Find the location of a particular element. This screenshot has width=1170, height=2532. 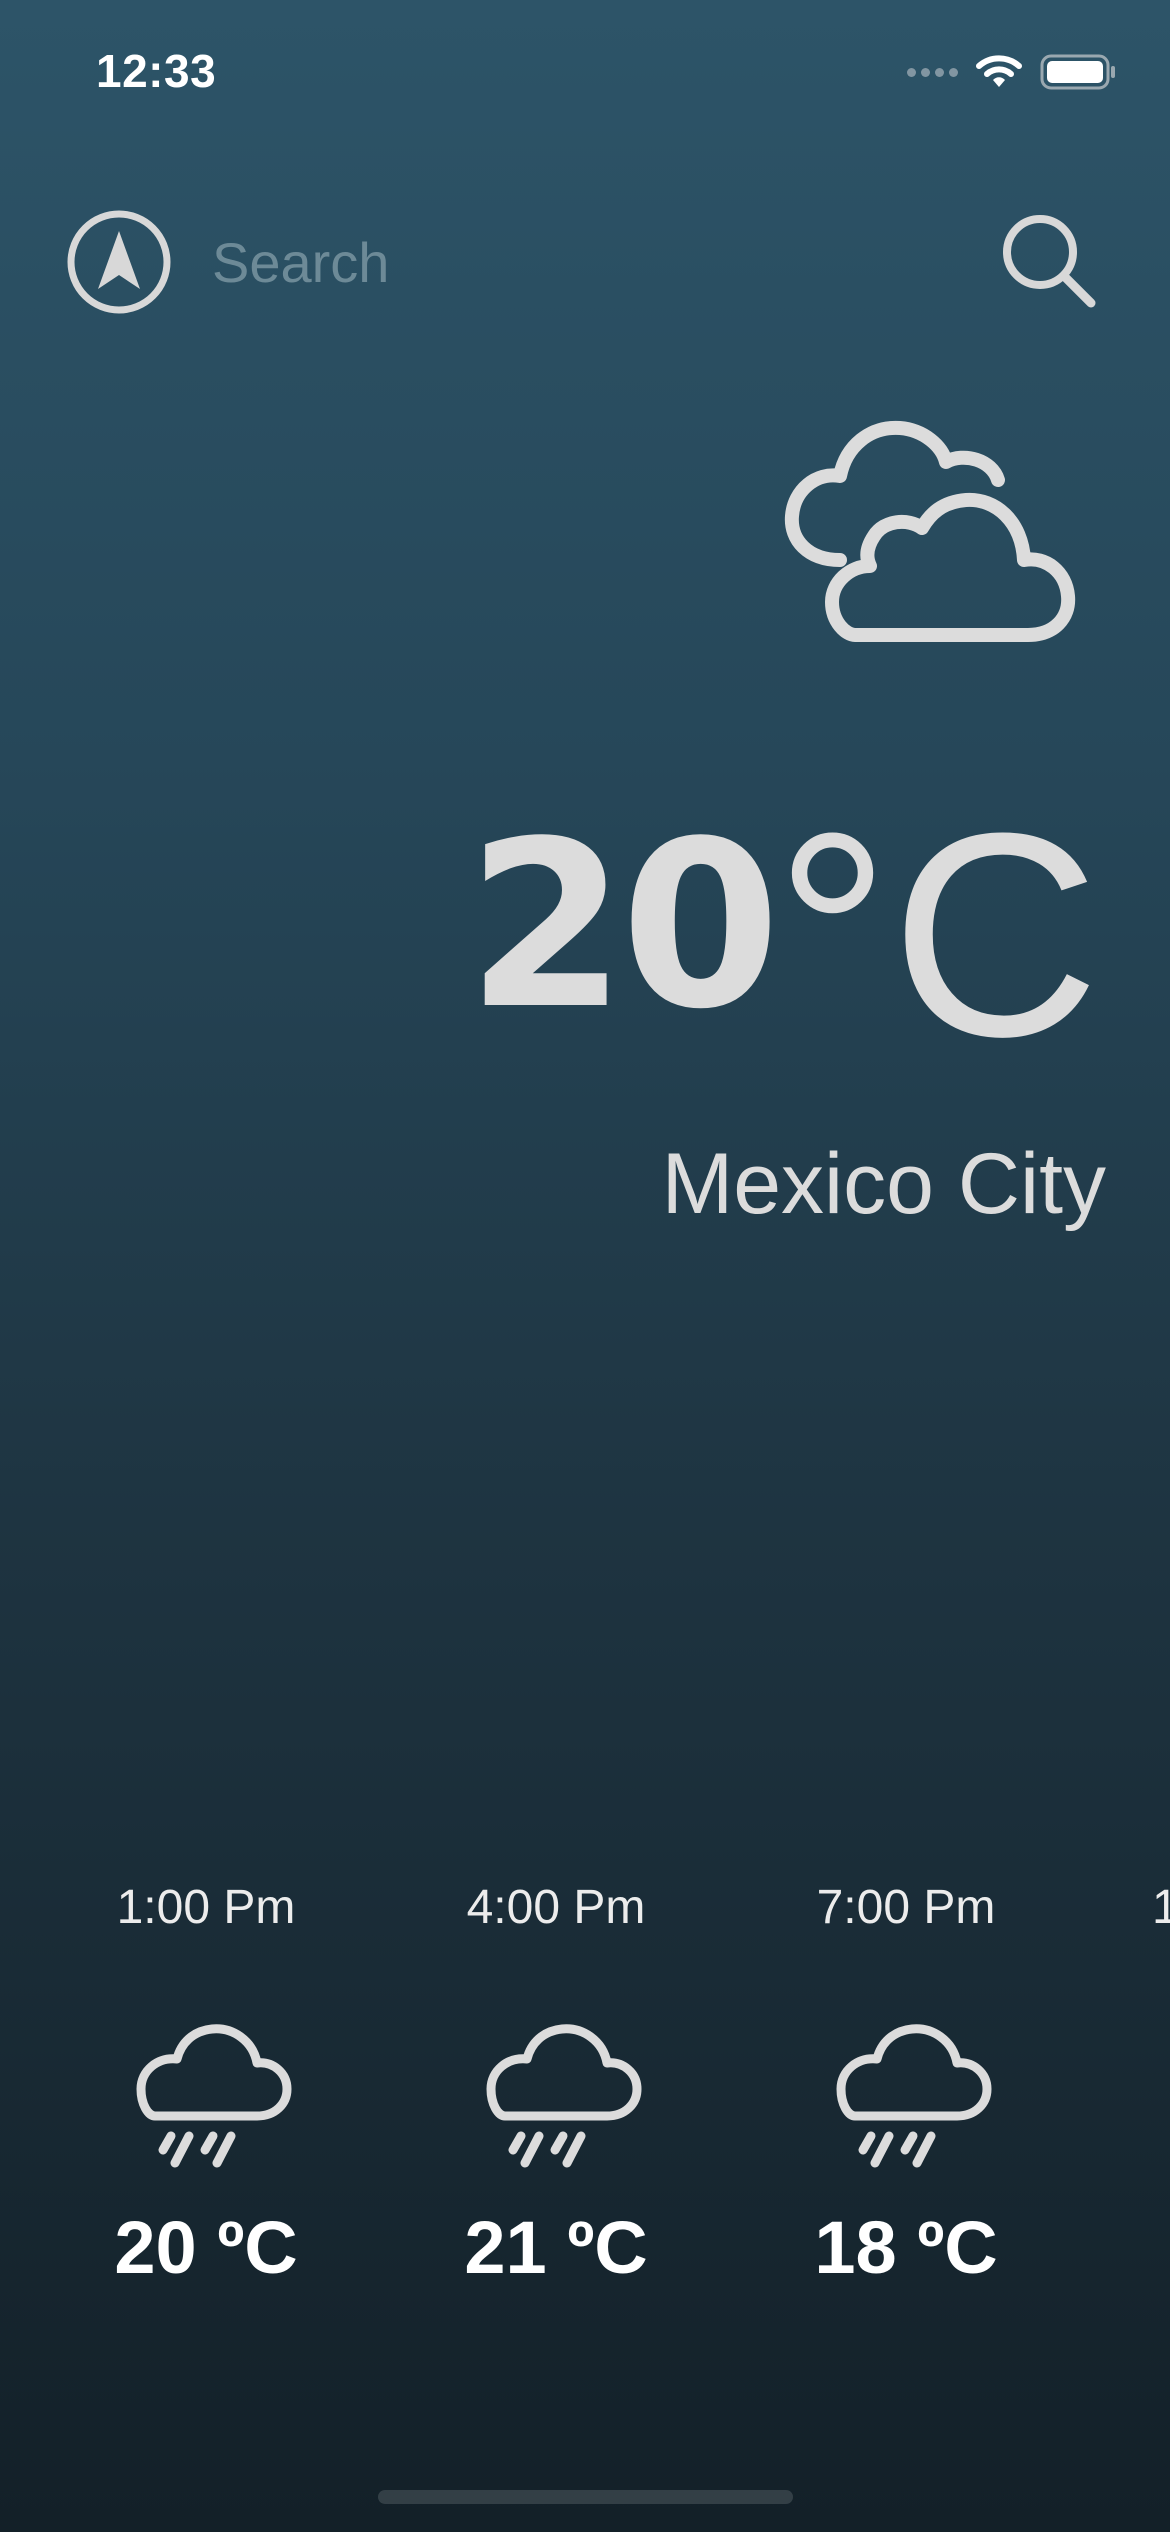

forecast-item: 1 is located at coordinates (1161, 1907).